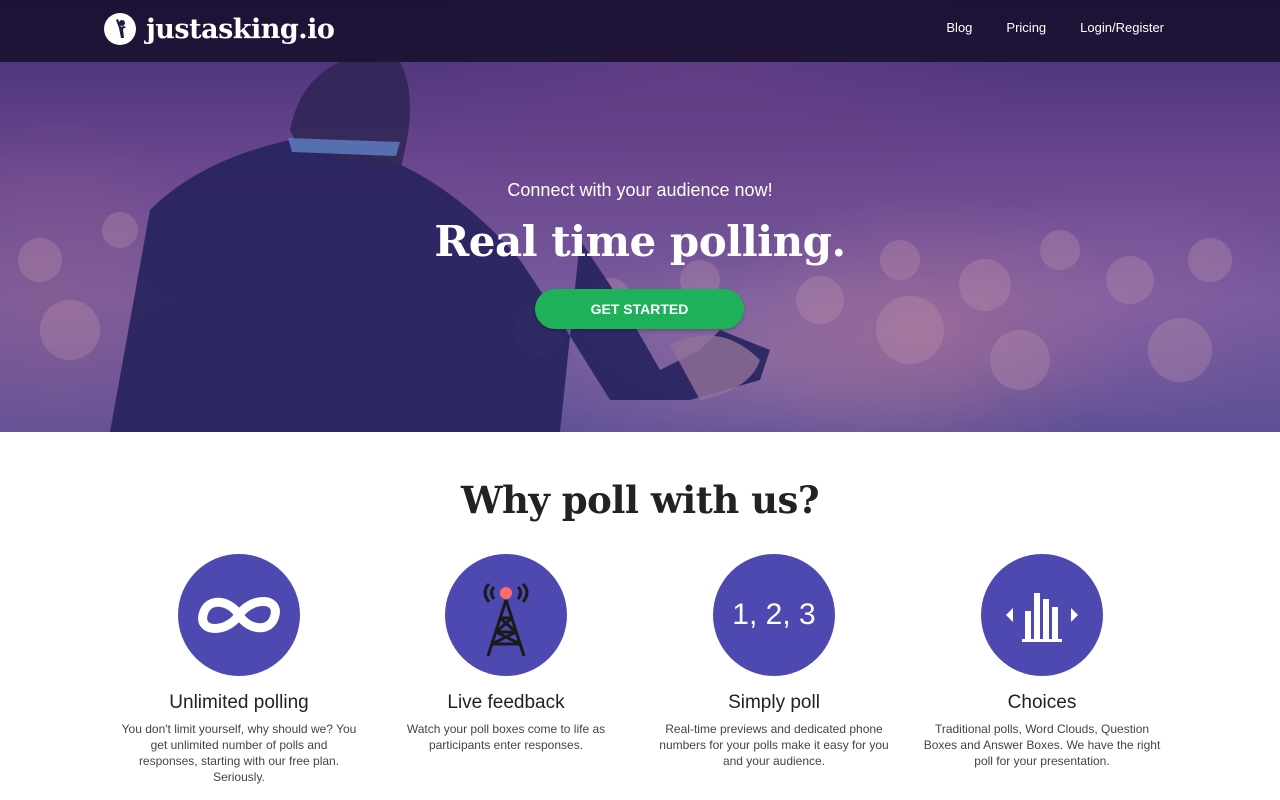 The width and height of the screenshot is (1280, 800). I want to click on brand-logo-link: justasking.io, so click(219, 29).